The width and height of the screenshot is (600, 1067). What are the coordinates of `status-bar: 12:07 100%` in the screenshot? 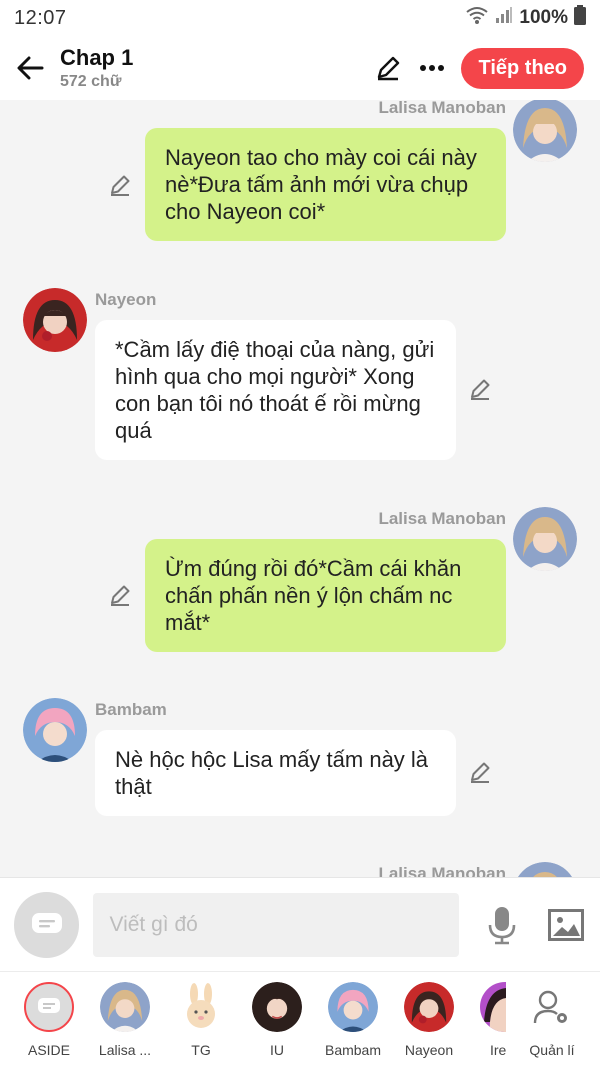 It's located at (300, 18).